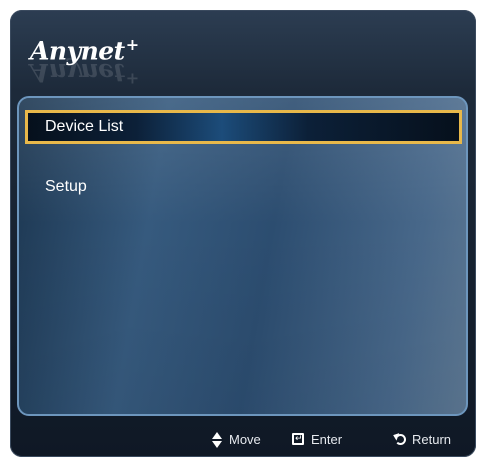 Image resolution: width=481 pixels, height=459 pixels. I want to click on navigation-hints-bar: Move ↵ Enter Return, so click(243, 439).